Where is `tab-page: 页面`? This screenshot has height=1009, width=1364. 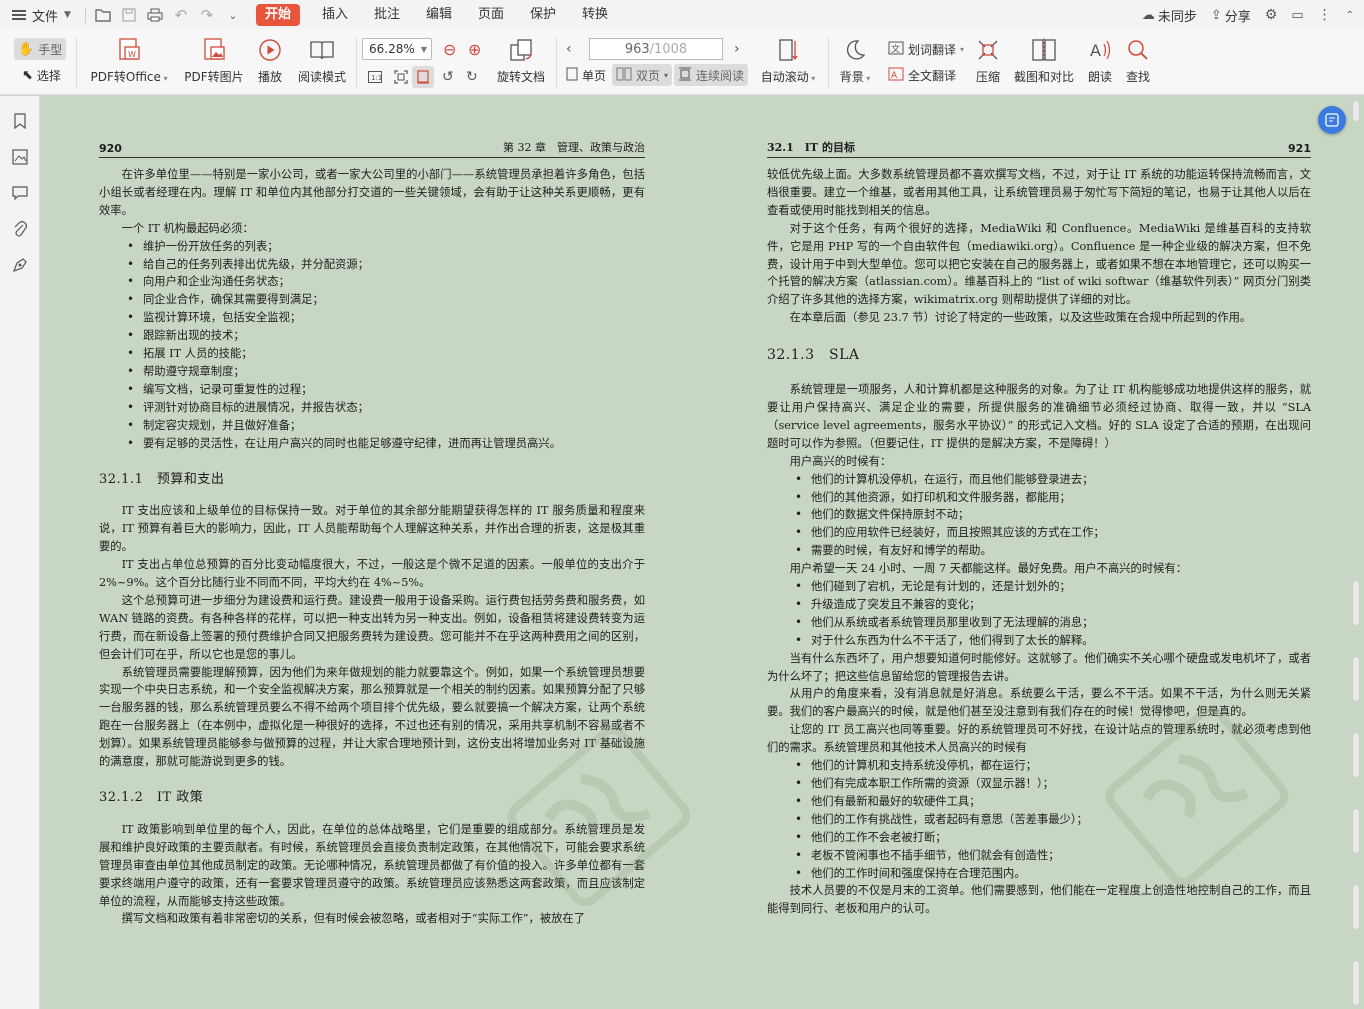 tab-page: 页面 is located at coordinates (491, 15).